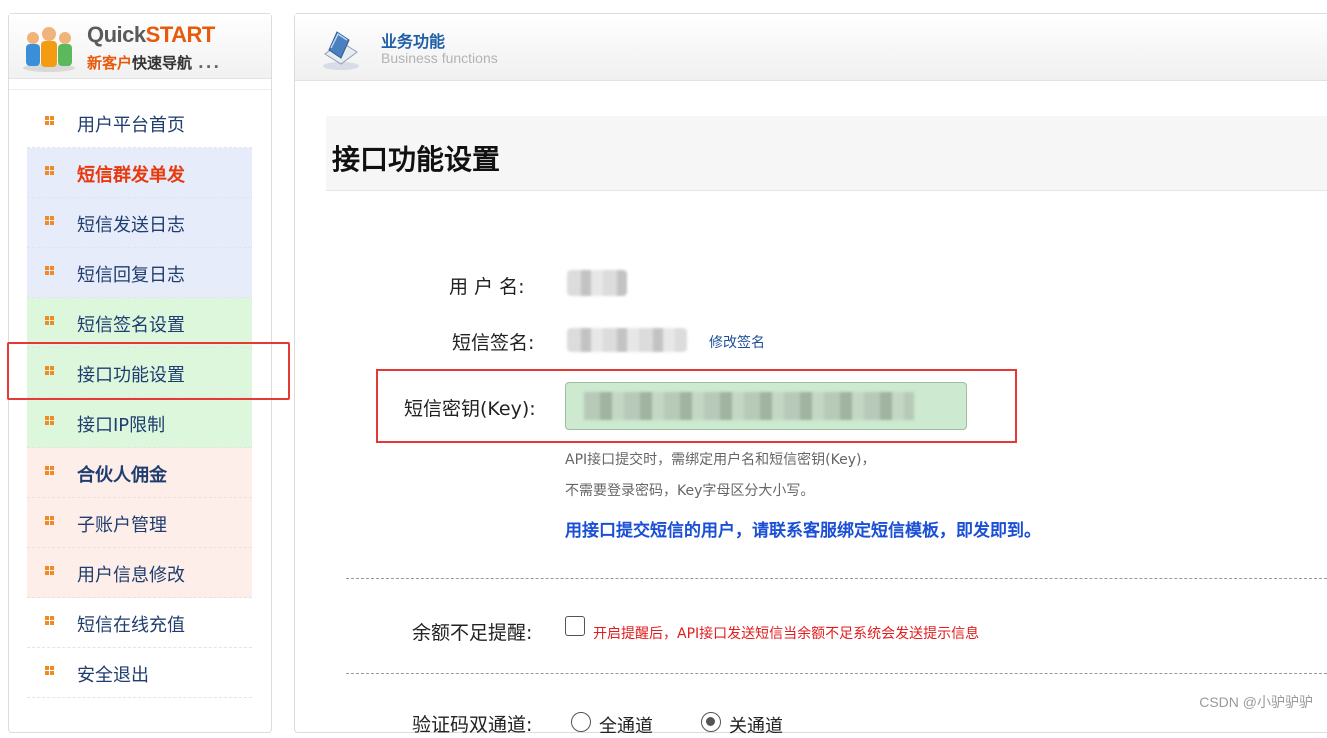 This screenshot has width=1327, height=738. What do you see at coordinates (416, 159) in the screenshot?
I see `page-title: 接口功能设置` at bounding box center [416, 159].